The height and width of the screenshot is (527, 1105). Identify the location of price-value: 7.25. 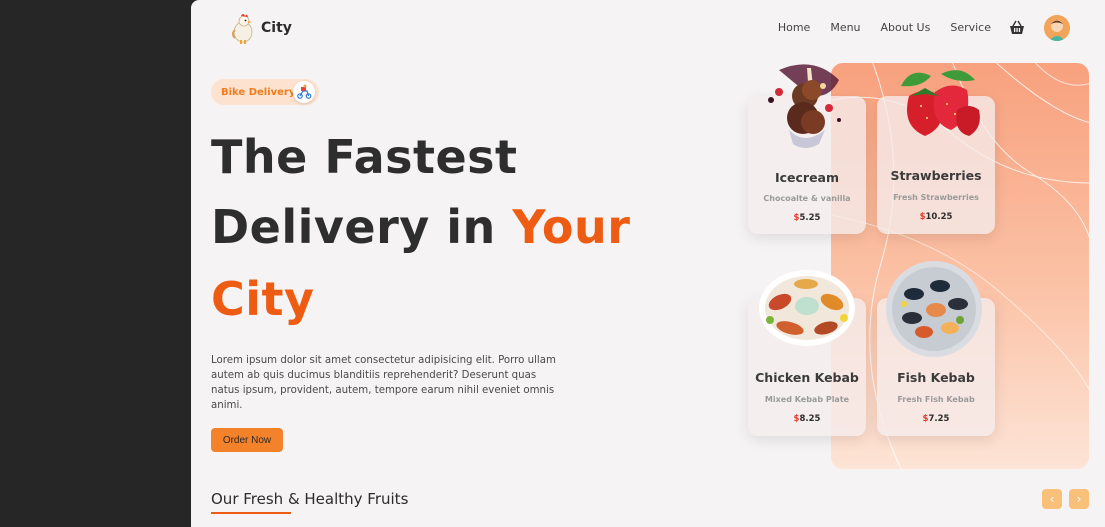
(939, 419).